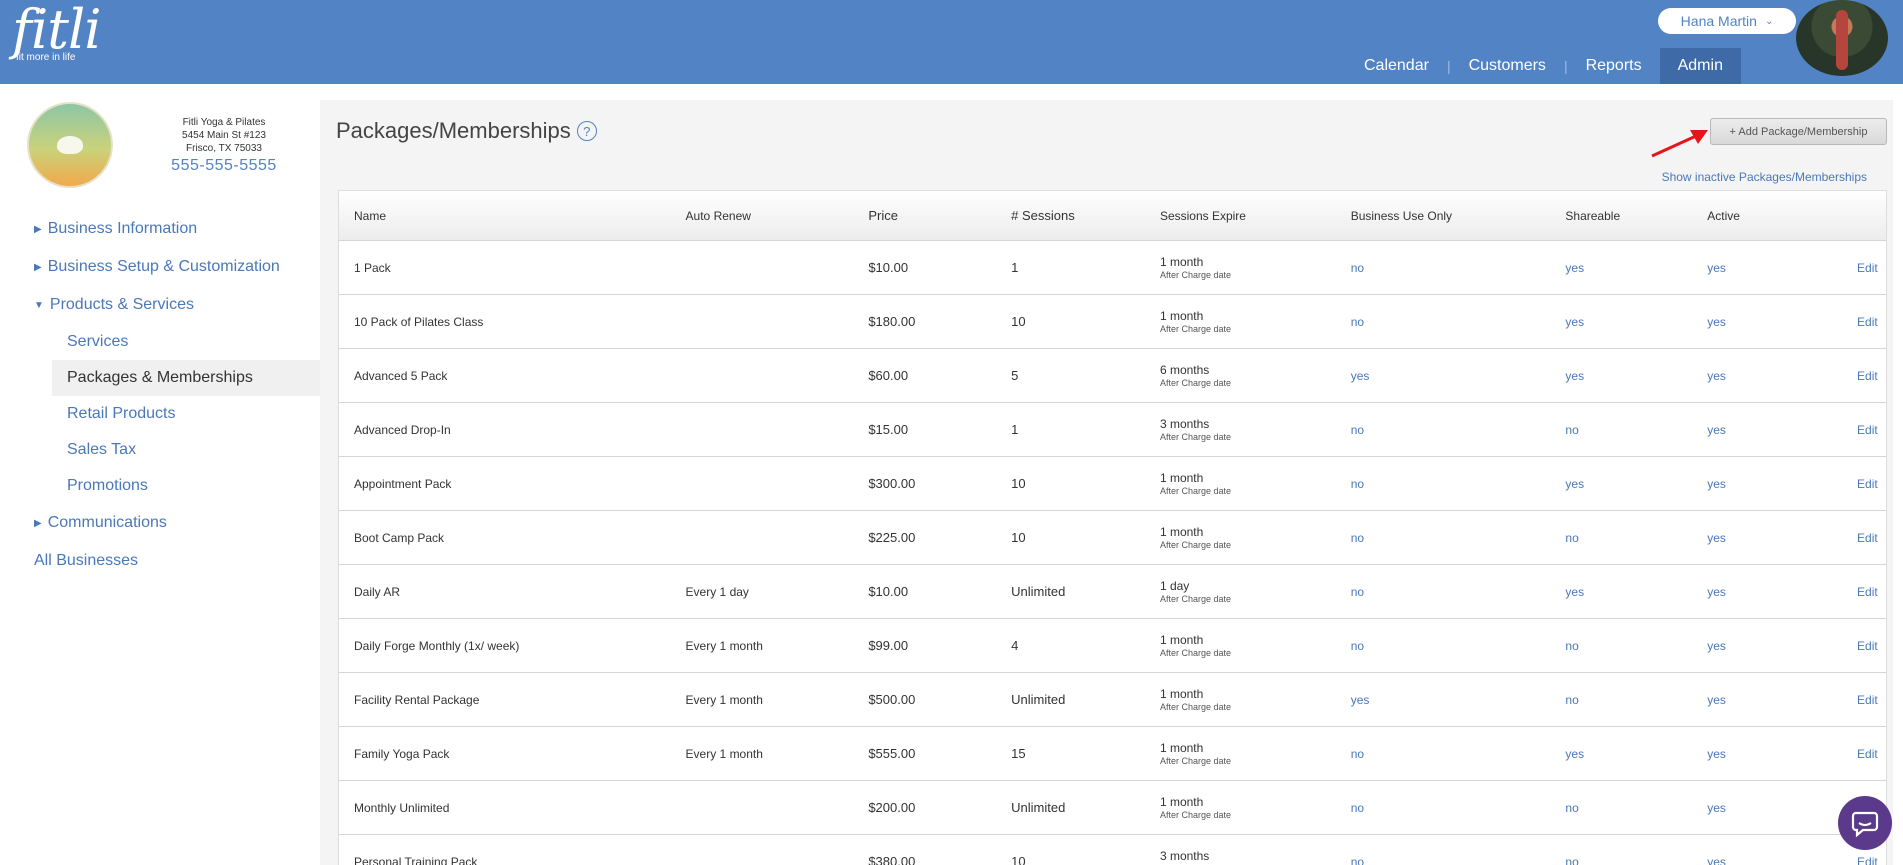  I want to click on user-menu-button: Hana Martin ⌄, so click(1727, 21).